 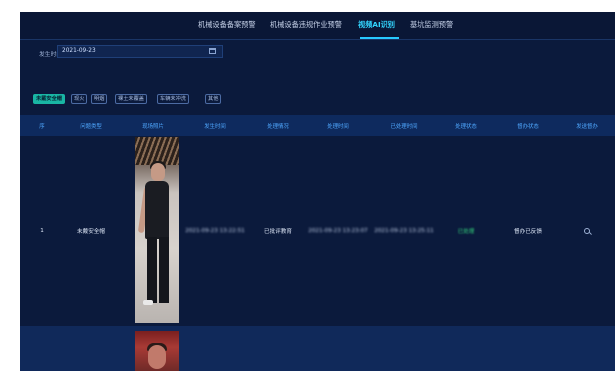 What do you see at coordinates (213, 99) in the screenshot?
I see `chip-other: 其他` at bounding box center [213, 99].